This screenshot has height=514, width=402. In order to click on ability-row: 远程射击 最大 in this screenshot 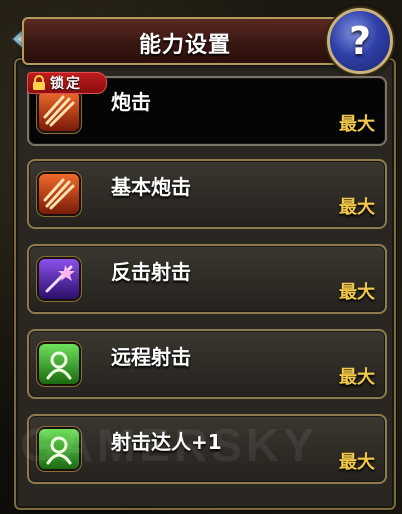, I will do `click(207, 364)`.